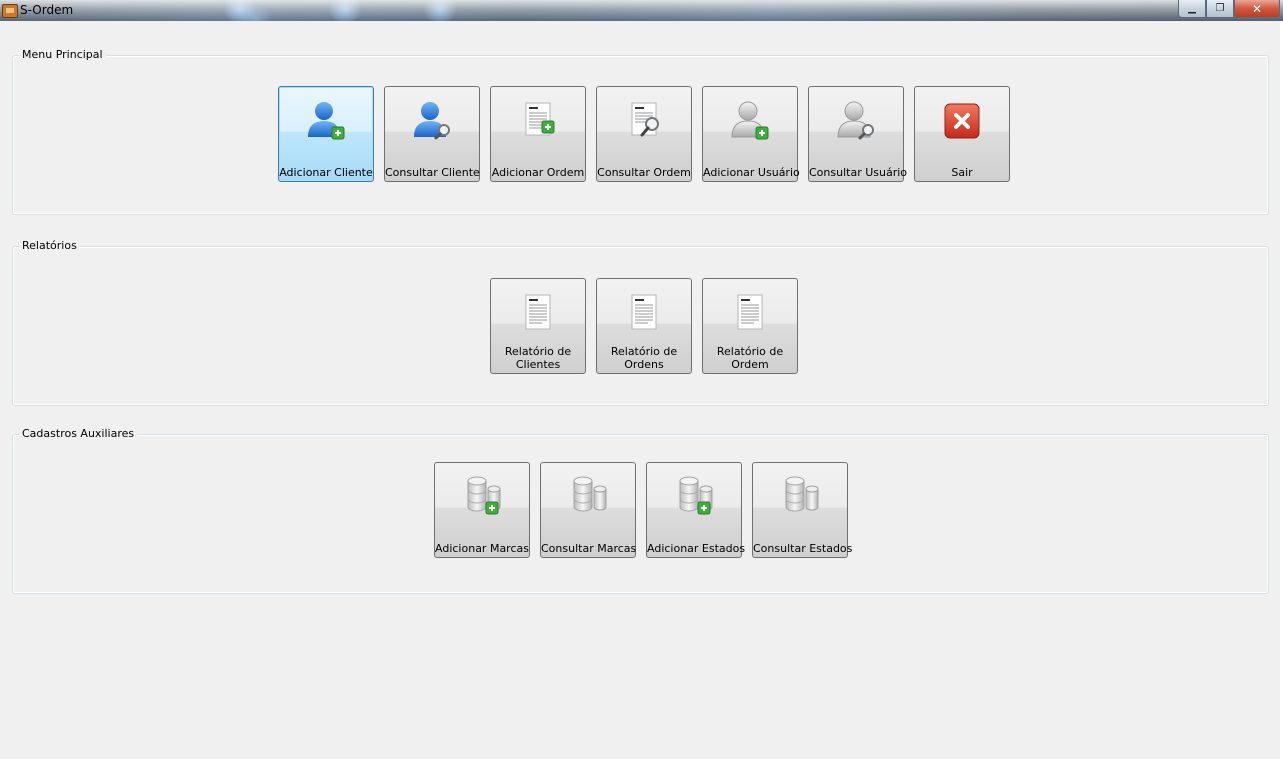  What do you see at coordinates (49, 245) in the screenshot?
I see `group-label-relatorios: Relatórios` at bounding box center [49, 245].